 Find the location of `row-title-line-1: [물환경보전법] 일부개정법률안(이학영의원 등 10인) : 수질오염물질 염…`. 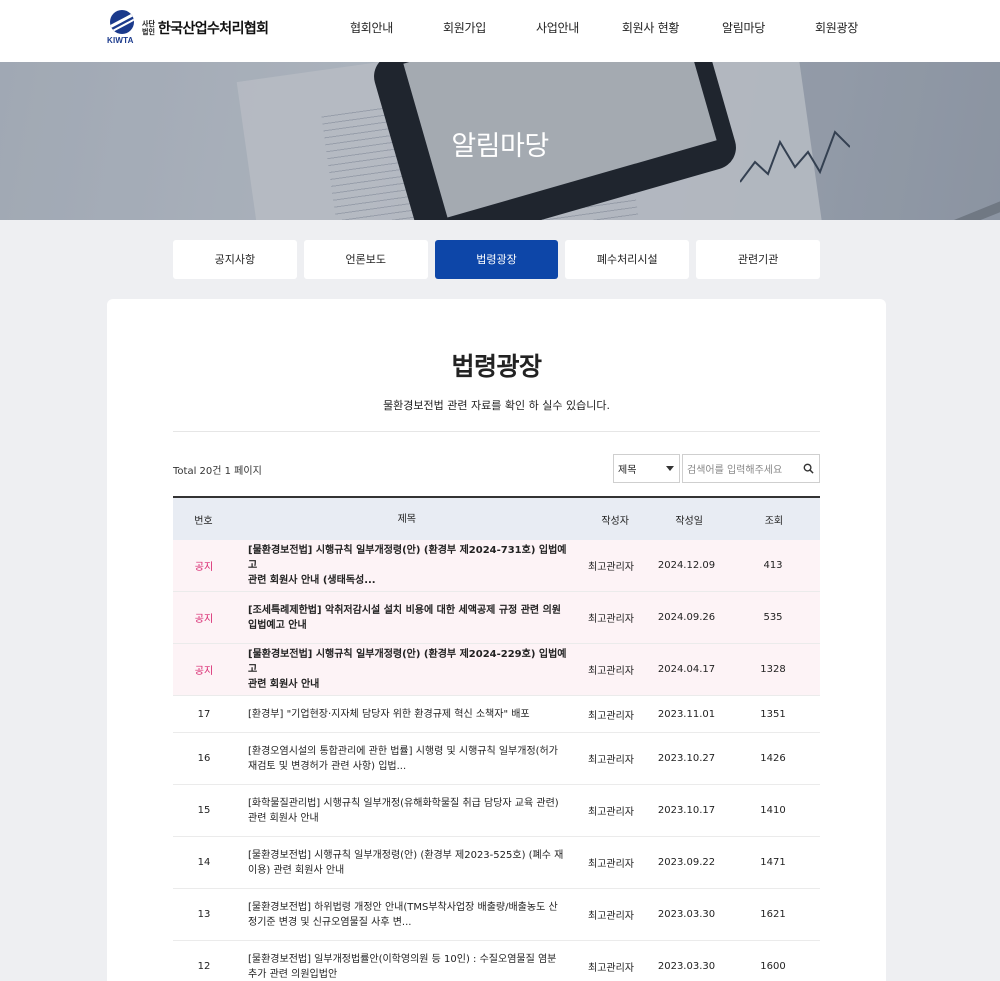

row-title-line-1: [물환경보전법] 일부개정법률안(이학영의원 등 10인) : 수질오염물질 염… is located at coordinates (402, 959).